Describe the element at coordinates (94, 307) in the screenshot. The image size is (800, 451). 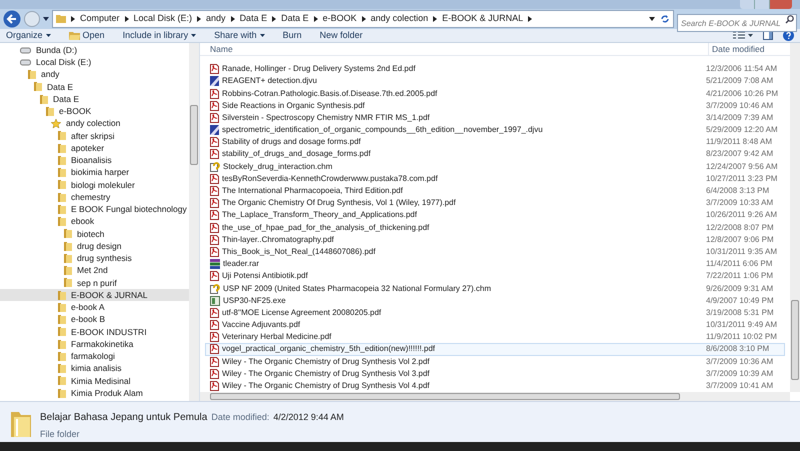
I see `tree-item: e-book A` at that location.